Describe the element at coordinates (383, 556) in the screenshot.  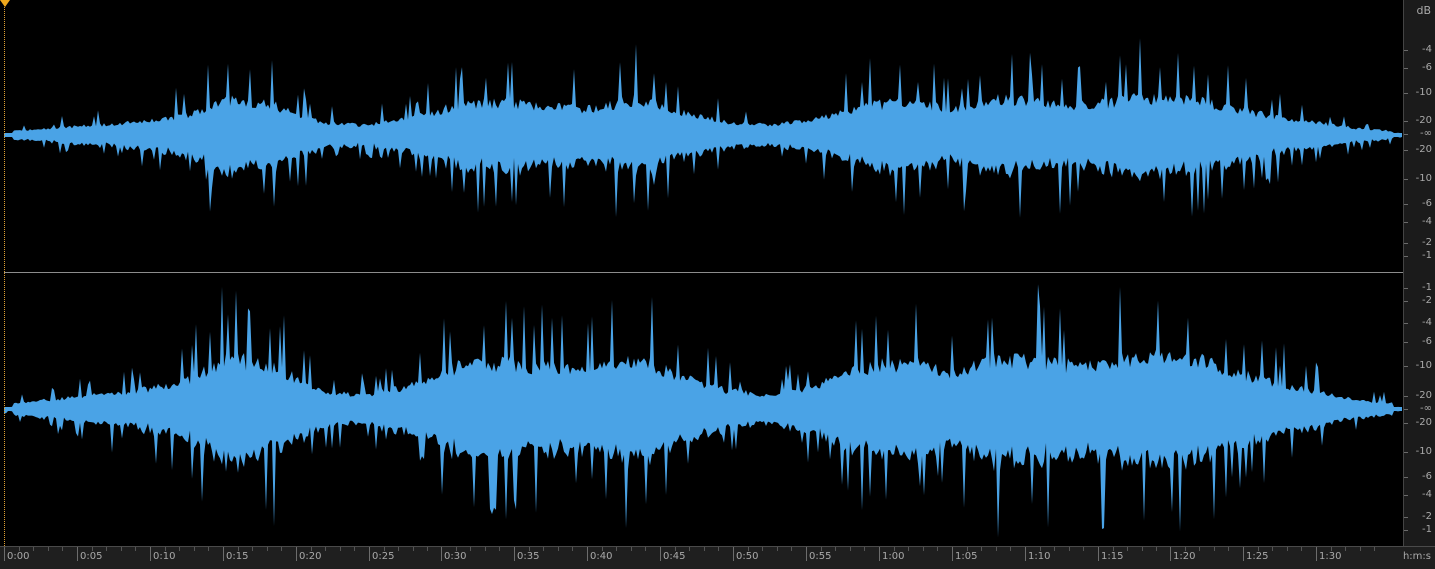
I see `time-label: 0:25` at that location.